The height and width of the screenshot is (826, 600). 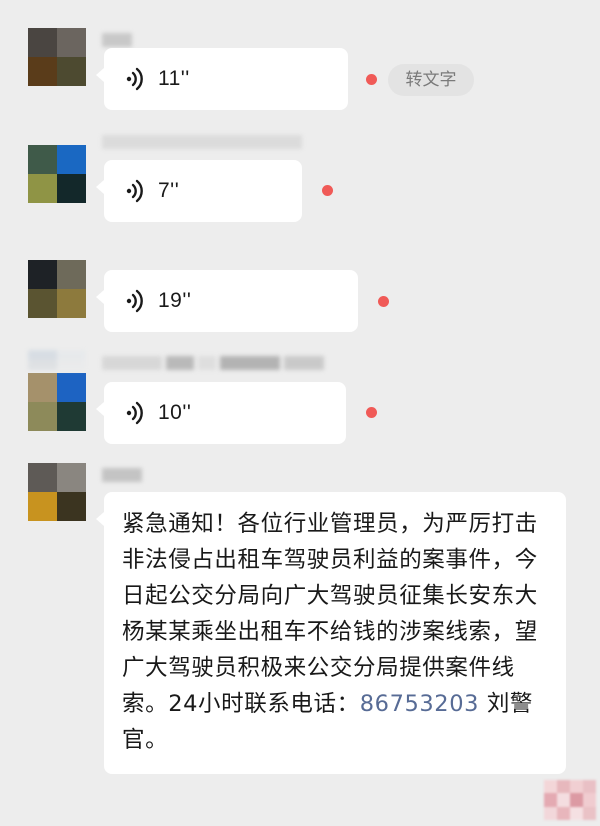 What do you see at coordinates (570, 800) in the screenshot?
I see `watermark-fragment` at bounding box center [570, 800].